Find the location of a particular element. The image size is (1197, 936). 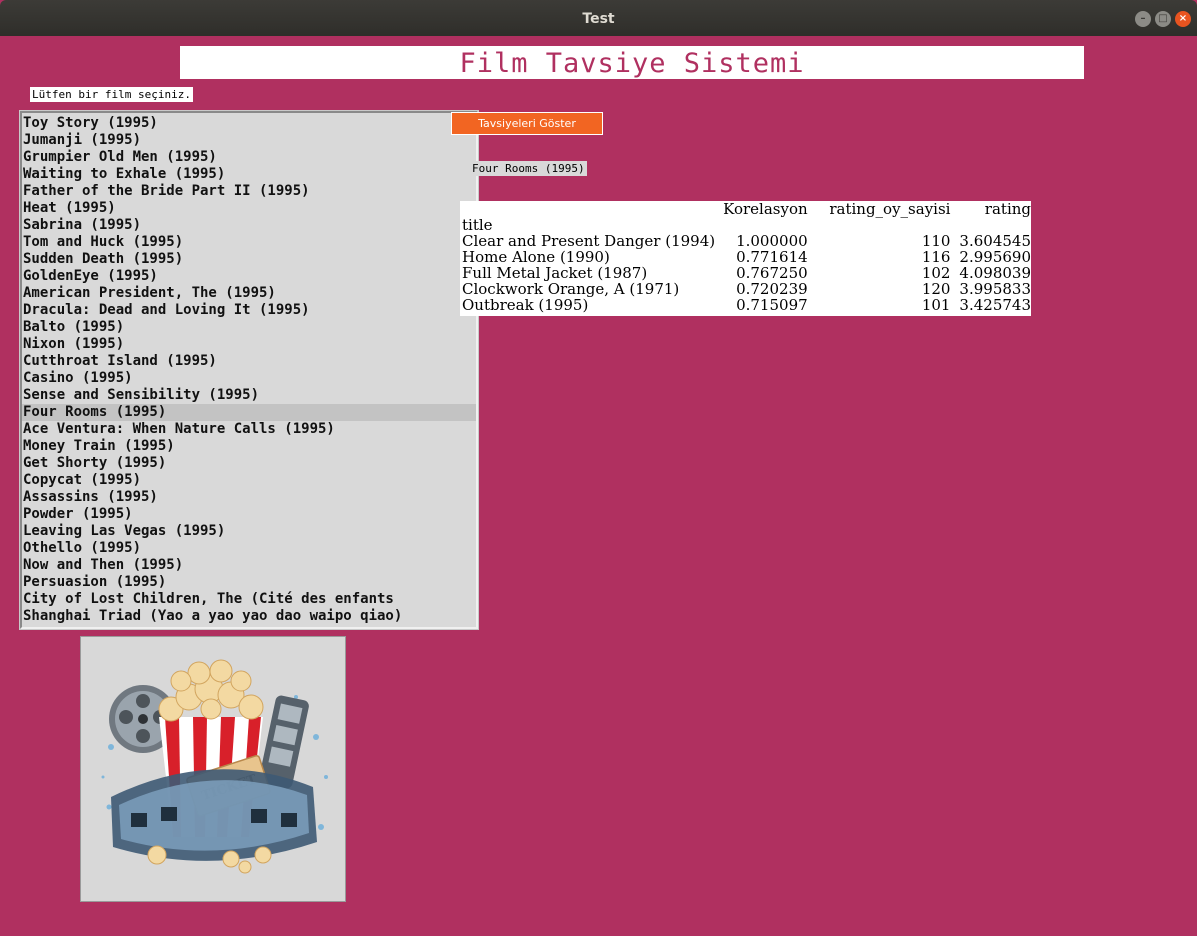

list-item: Ace Ventura: When Nature Calls (1995) is located at coordinates (249, 429).